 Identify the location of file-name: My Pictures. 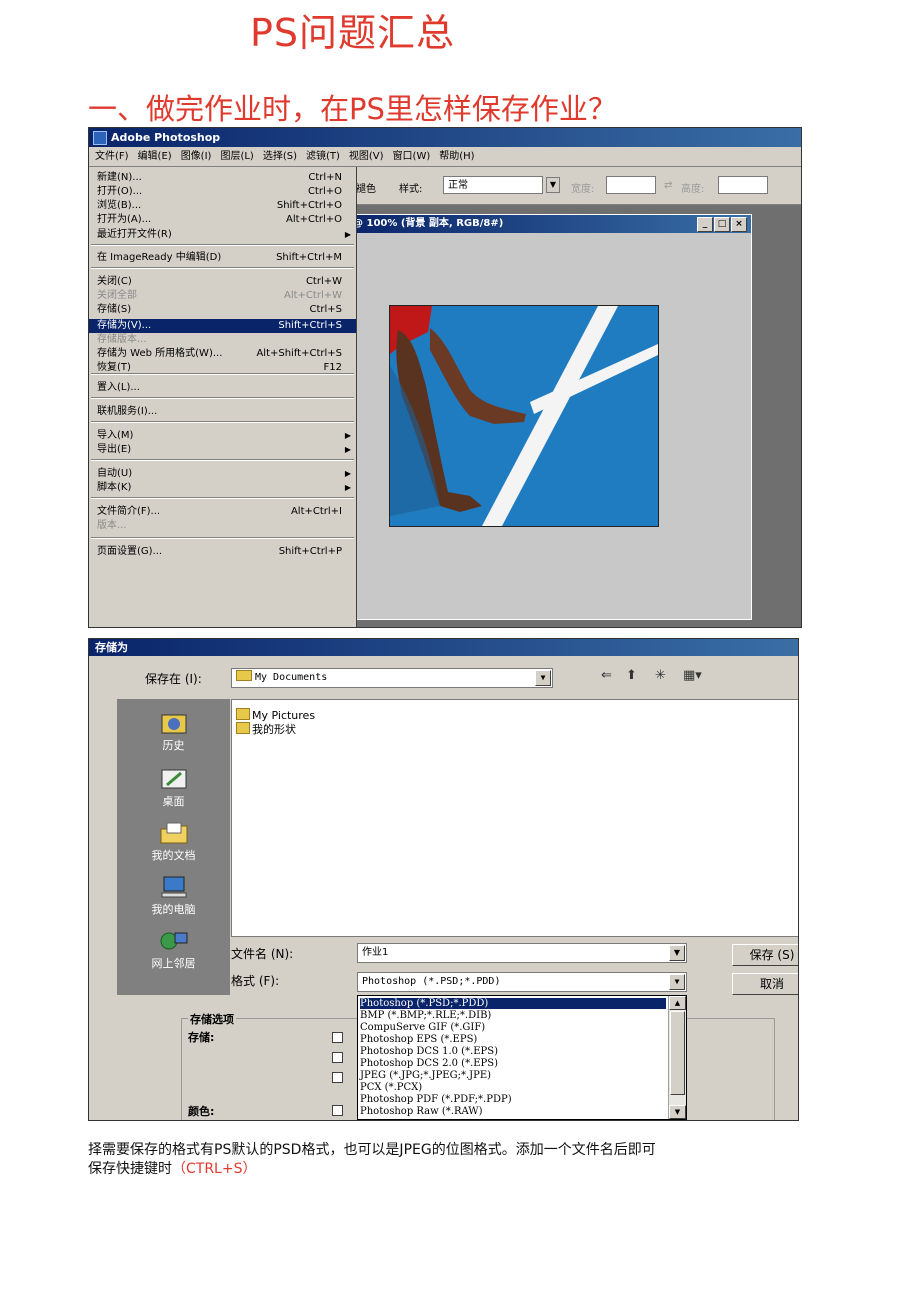
(284, 715).